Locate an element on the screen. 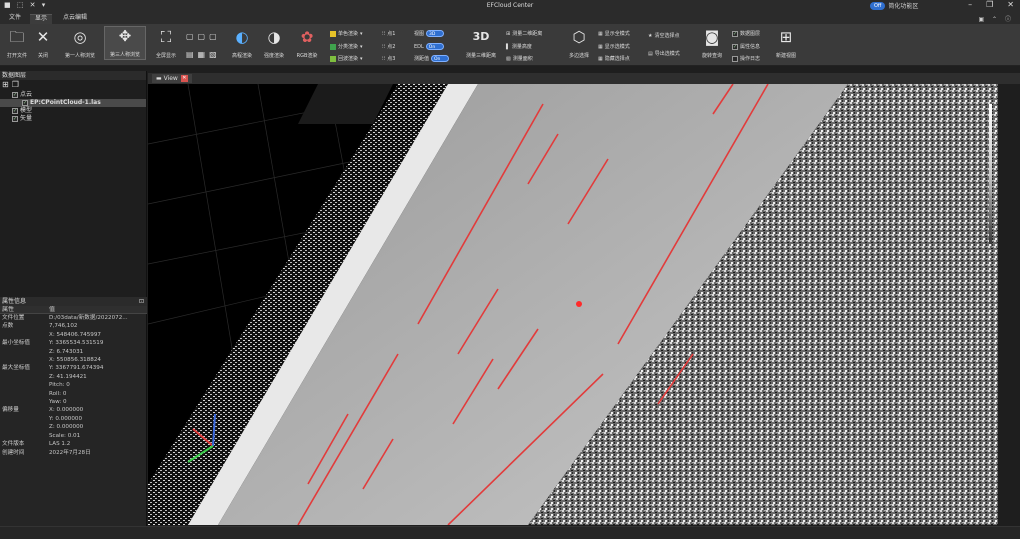  clear-select-button: ★ 清空选择点 is located at coordinates (664, 36).